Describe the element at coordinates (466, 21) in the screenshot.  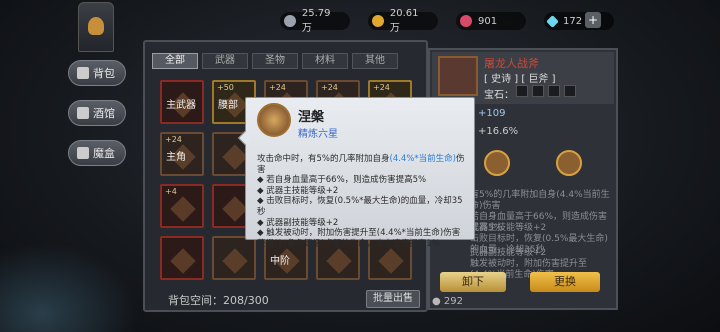
I see `red-gem-icon` at that location.